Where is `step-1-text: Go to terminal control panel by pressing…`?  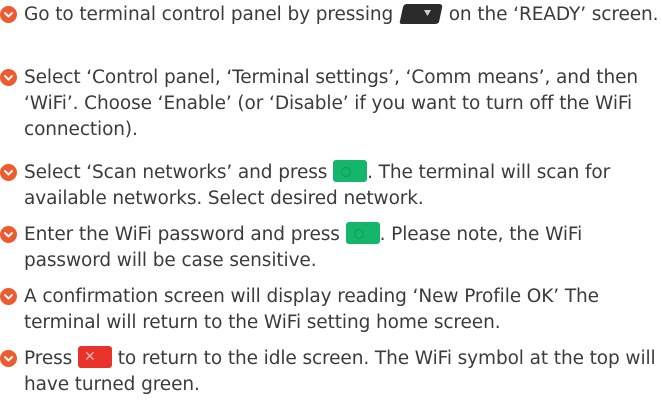
step-1-text: Go to terminal control panel by pressing… is located at coordinates (341, 14).